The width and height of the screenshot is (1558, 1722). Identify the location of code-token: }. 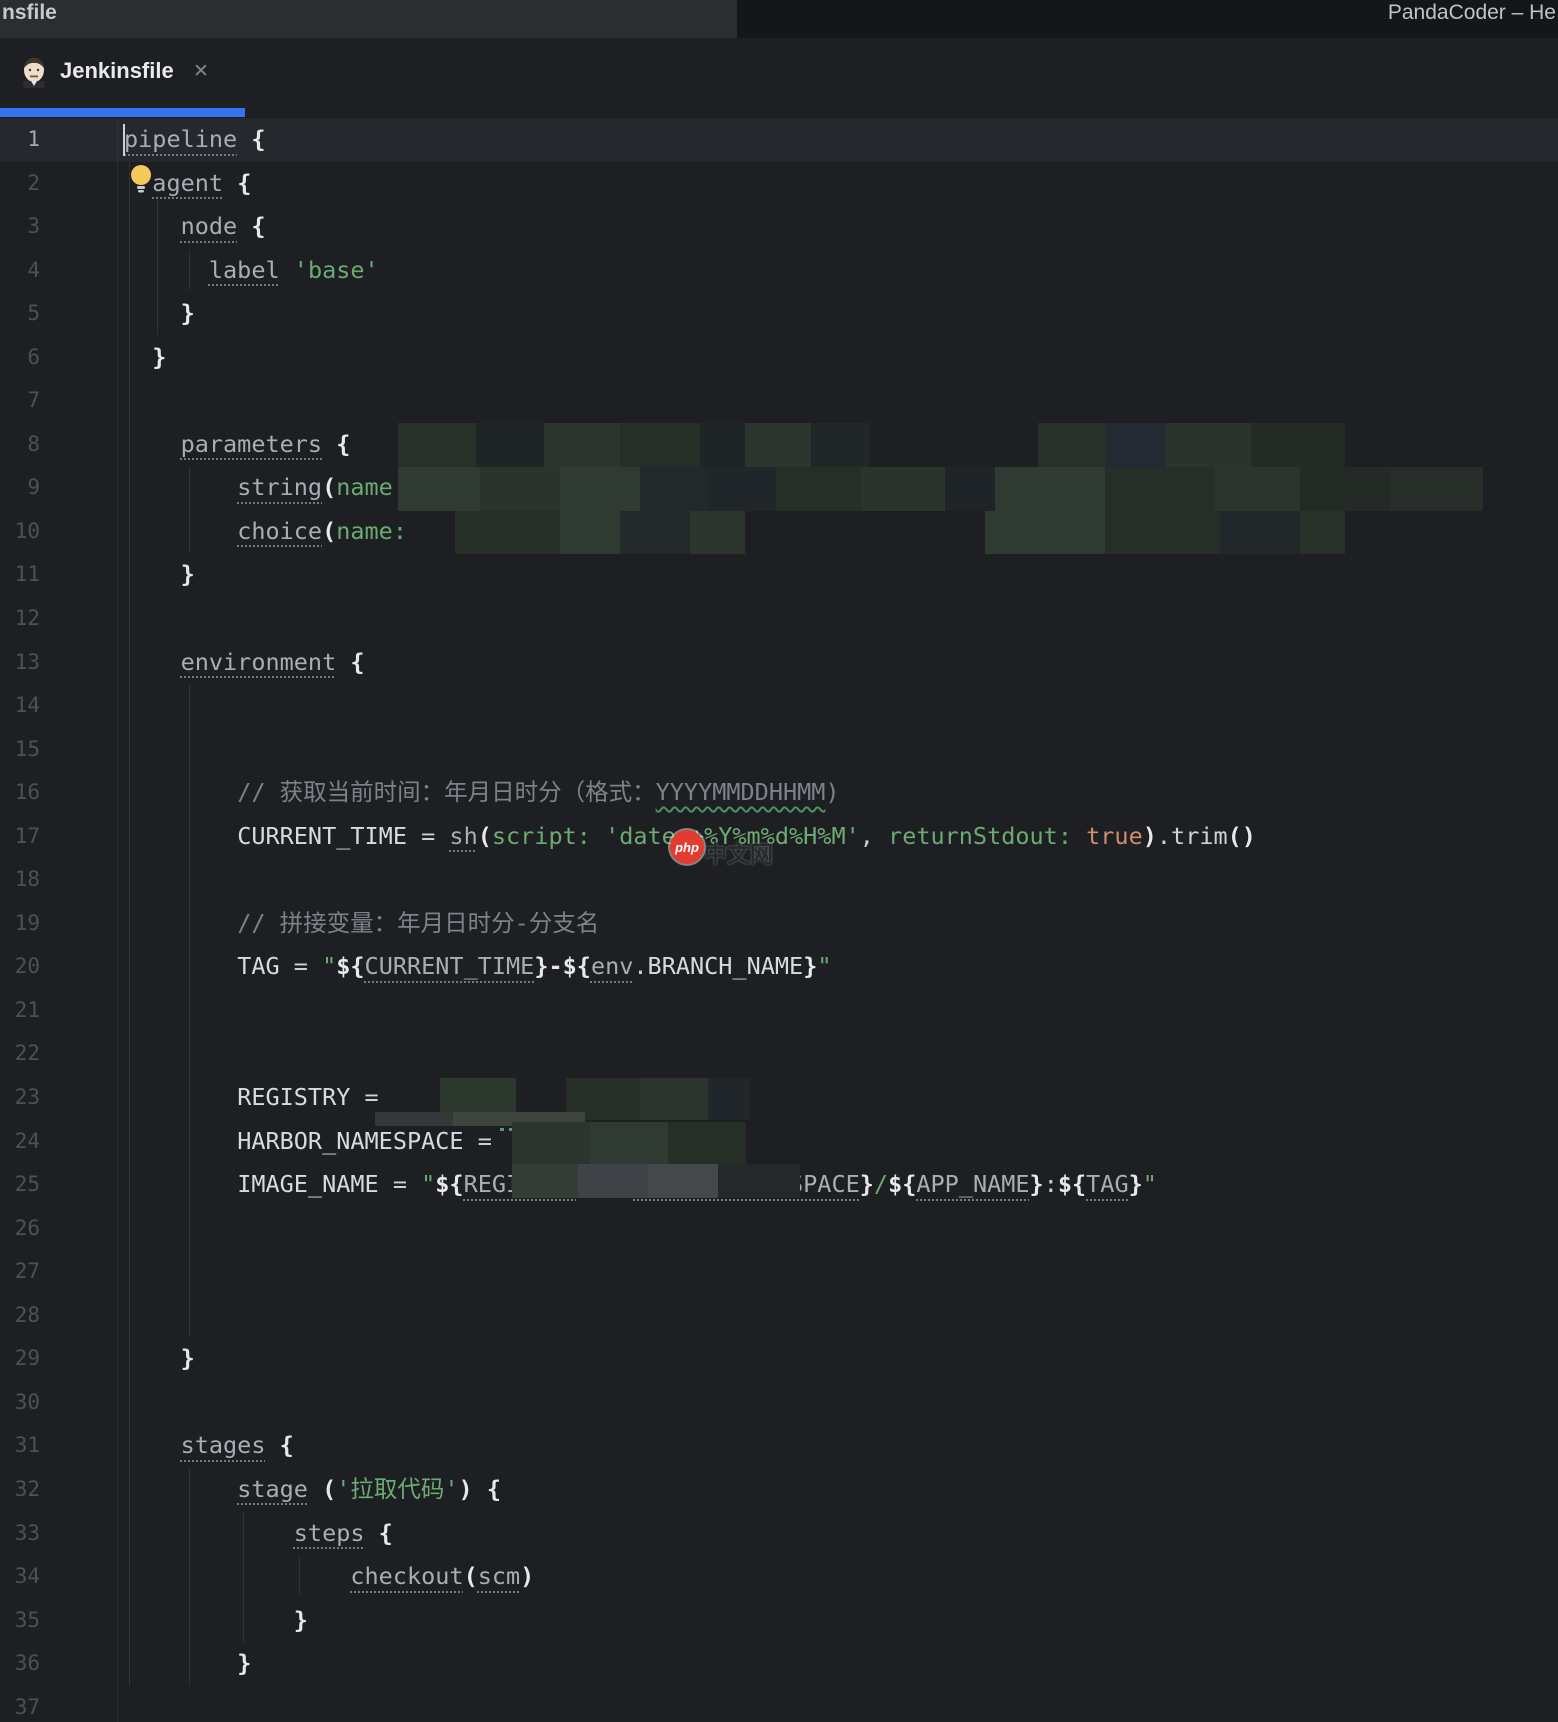
(187, 574).